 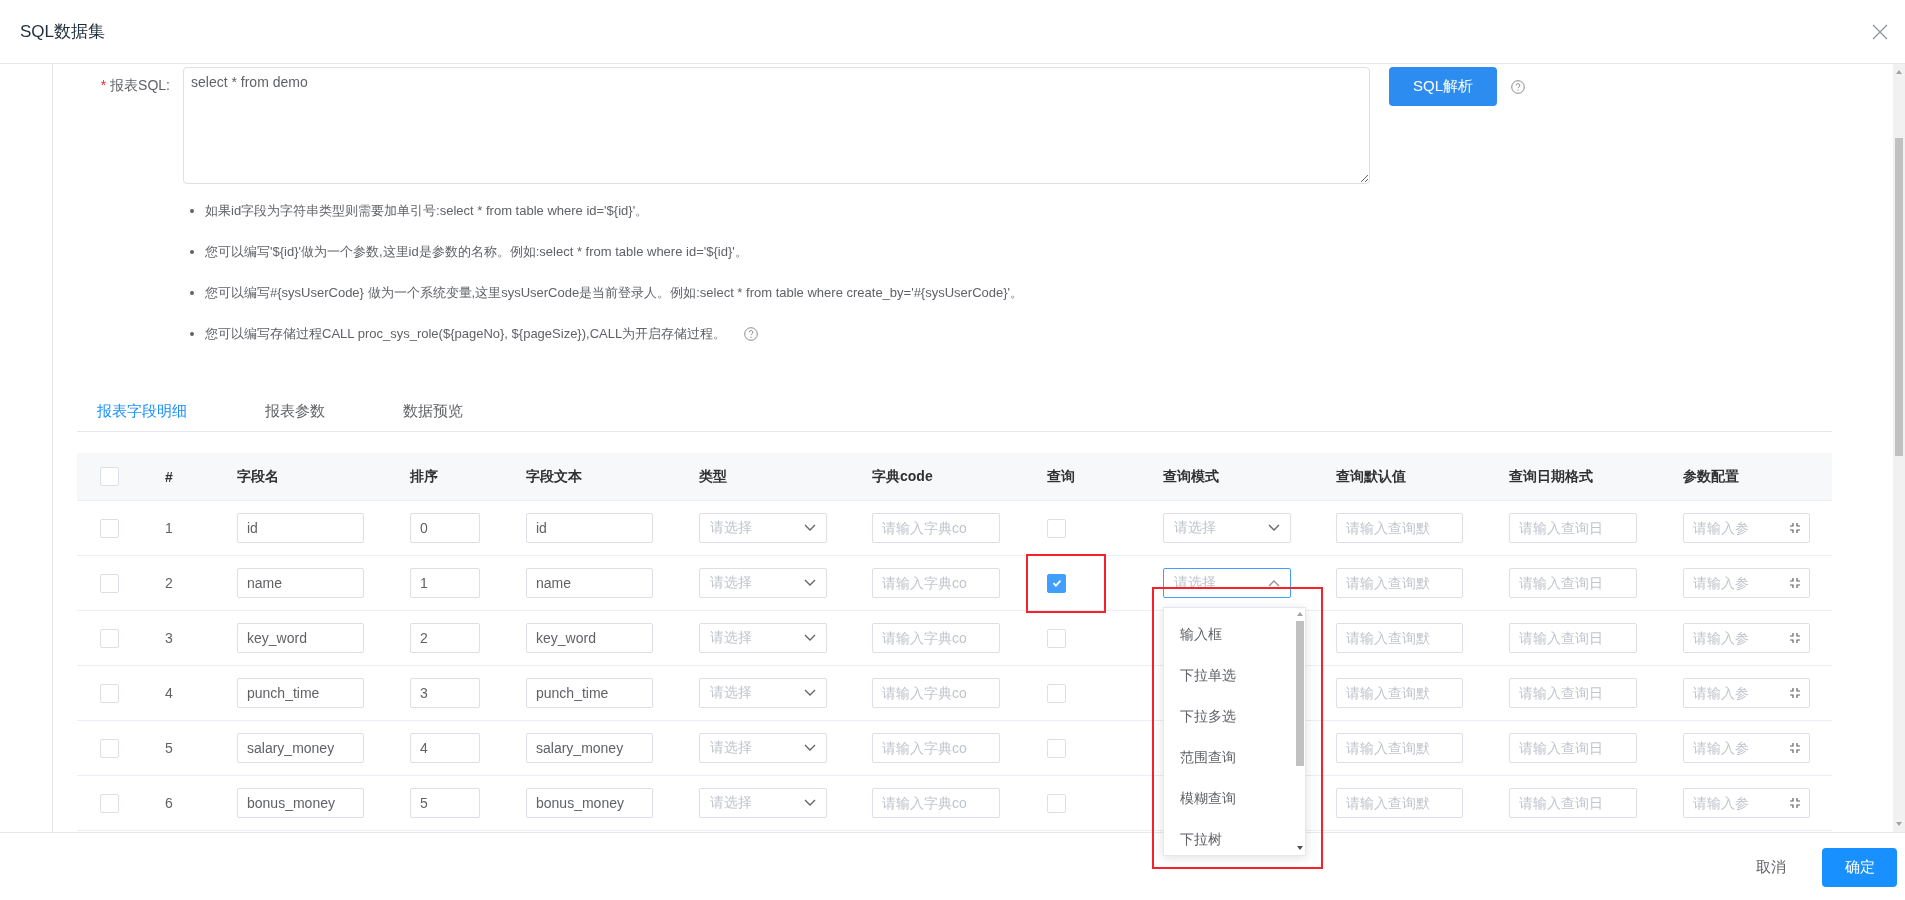 What do you see at coordinates (1229, 716) in the screenshot?
I see `dropdown-option: 下拉多选` at bounding box center [1229, 716].